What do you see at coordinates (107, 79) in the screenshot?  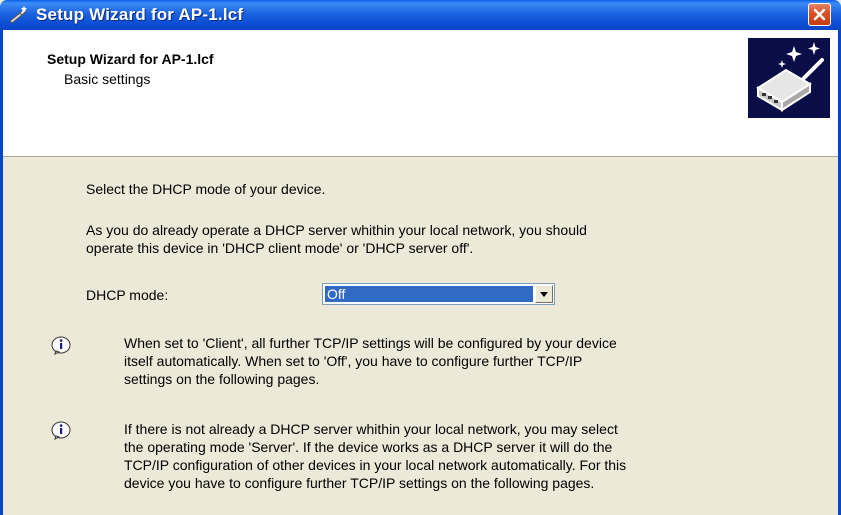 I see `header-subtitle: Basic settings` at bounding box center [107, 79].